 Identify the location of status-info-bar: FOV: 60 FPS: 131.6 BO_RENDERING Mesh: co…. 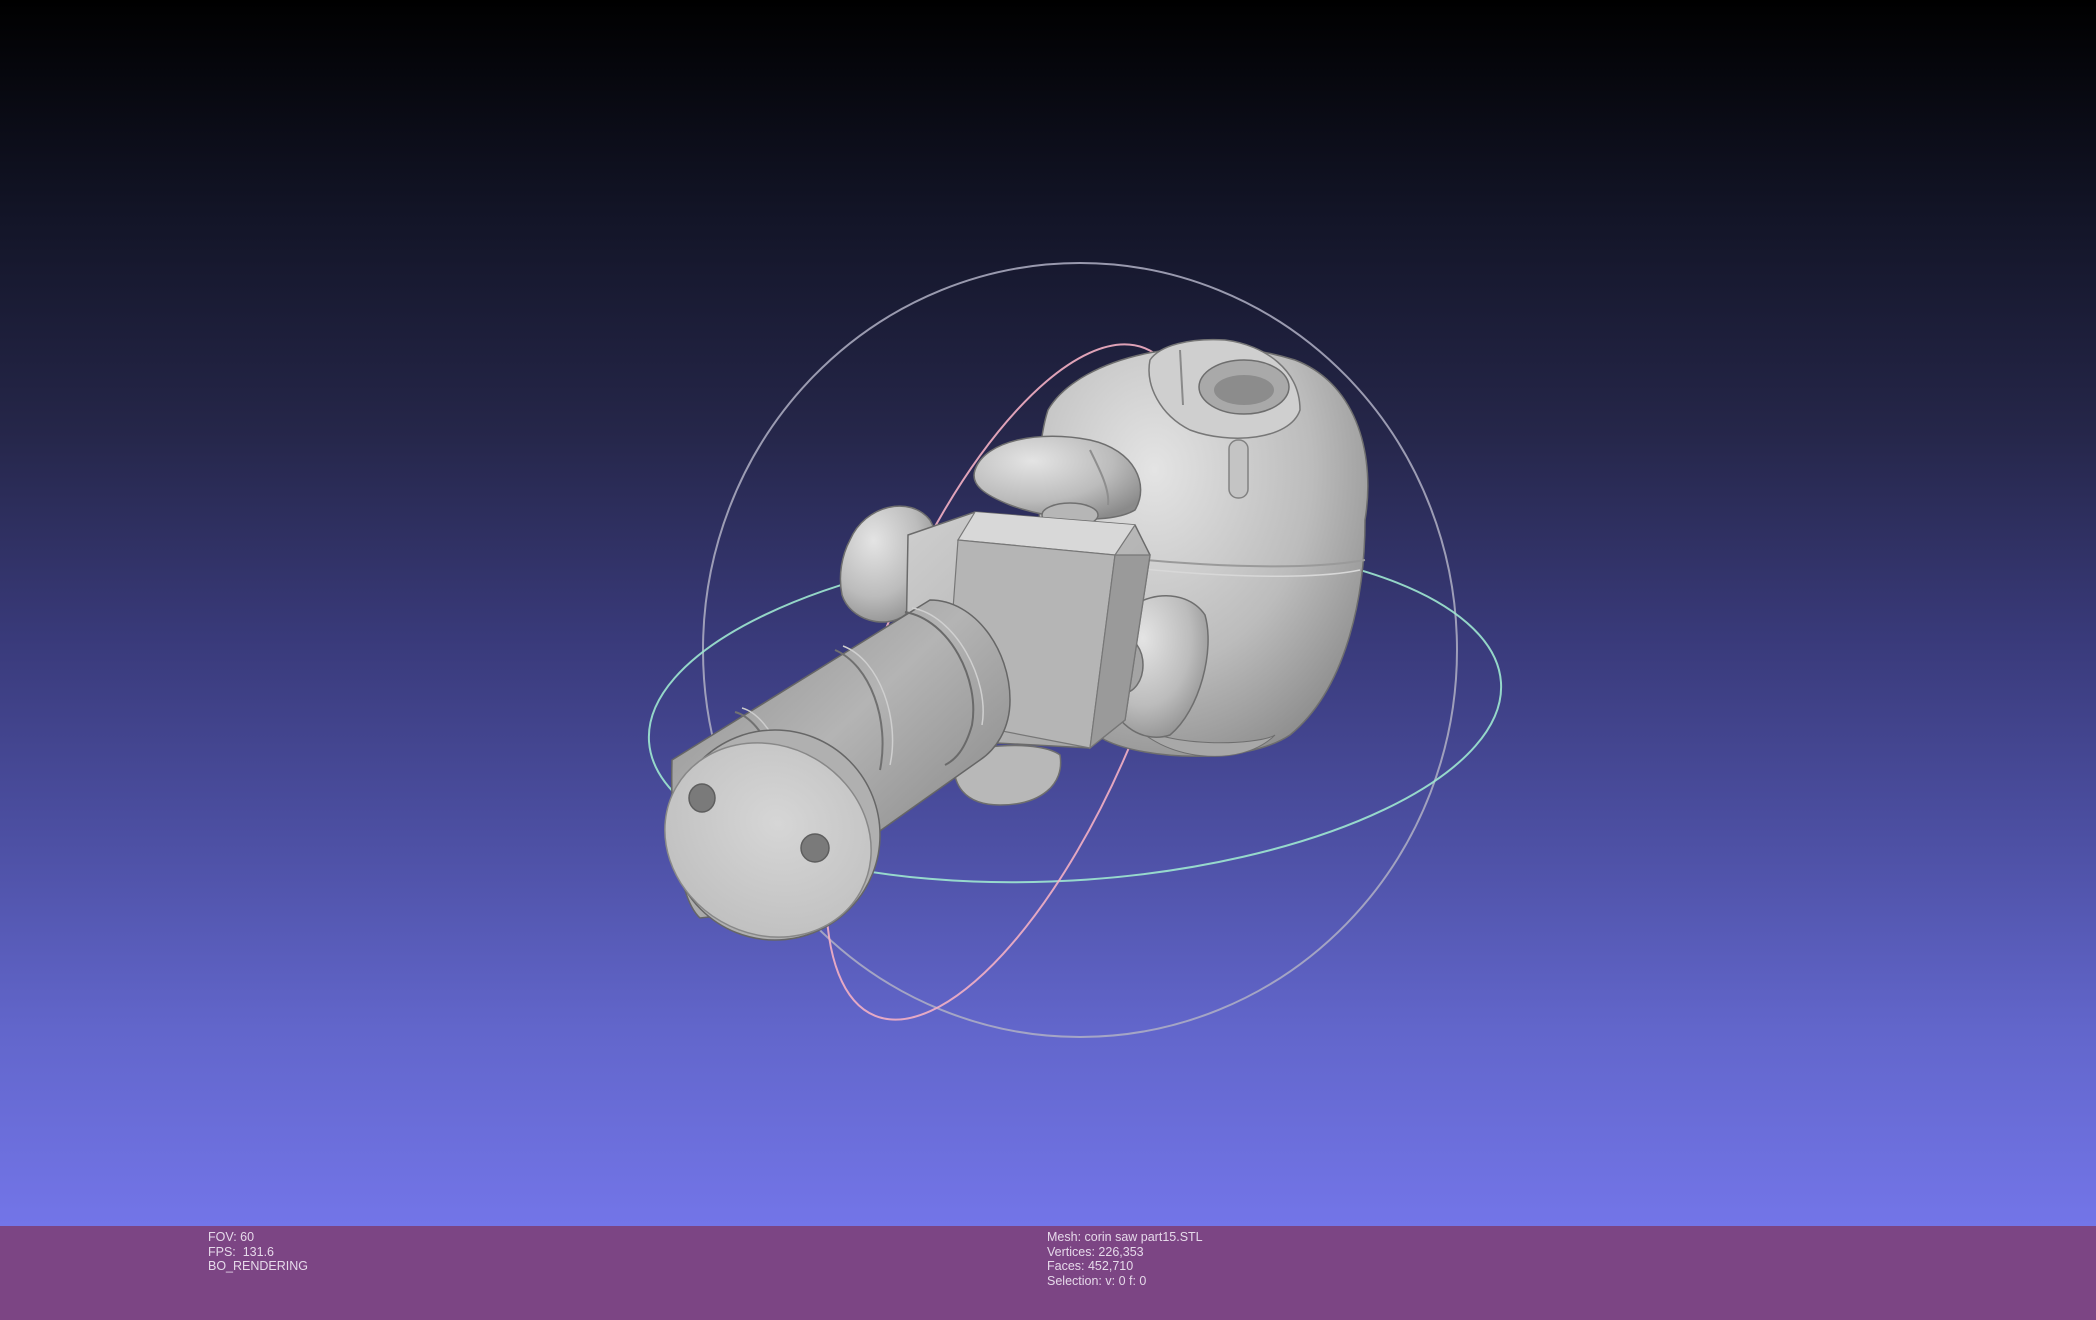
(1048, 1273).